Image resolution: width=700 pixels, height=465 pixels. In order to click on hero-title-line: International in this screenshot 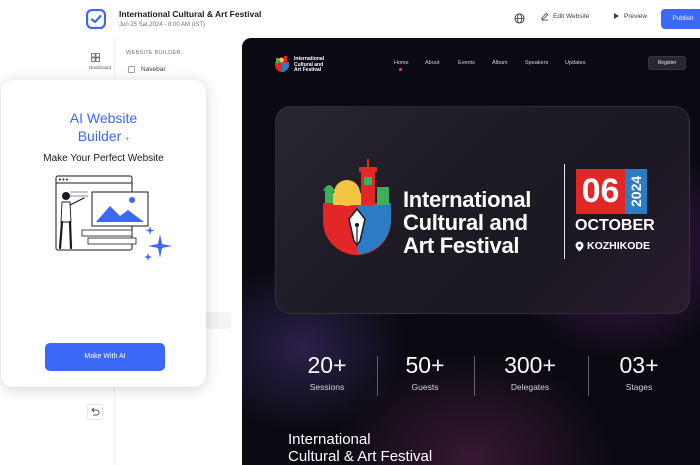, I will do `click(467, 199)`.